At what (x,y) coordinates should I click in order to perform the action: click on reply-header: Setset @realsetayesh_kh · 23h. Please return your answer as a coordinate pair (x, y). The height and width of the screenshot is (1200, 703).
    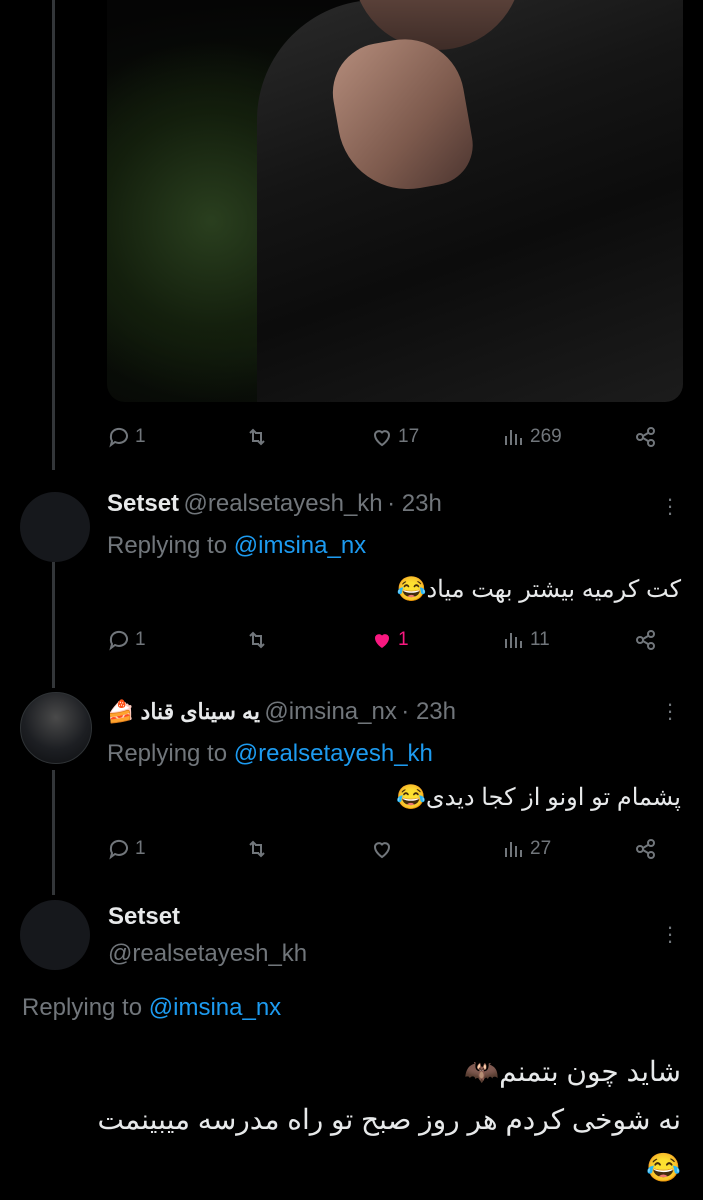
    Looking at the image, I should click on (274, 504).